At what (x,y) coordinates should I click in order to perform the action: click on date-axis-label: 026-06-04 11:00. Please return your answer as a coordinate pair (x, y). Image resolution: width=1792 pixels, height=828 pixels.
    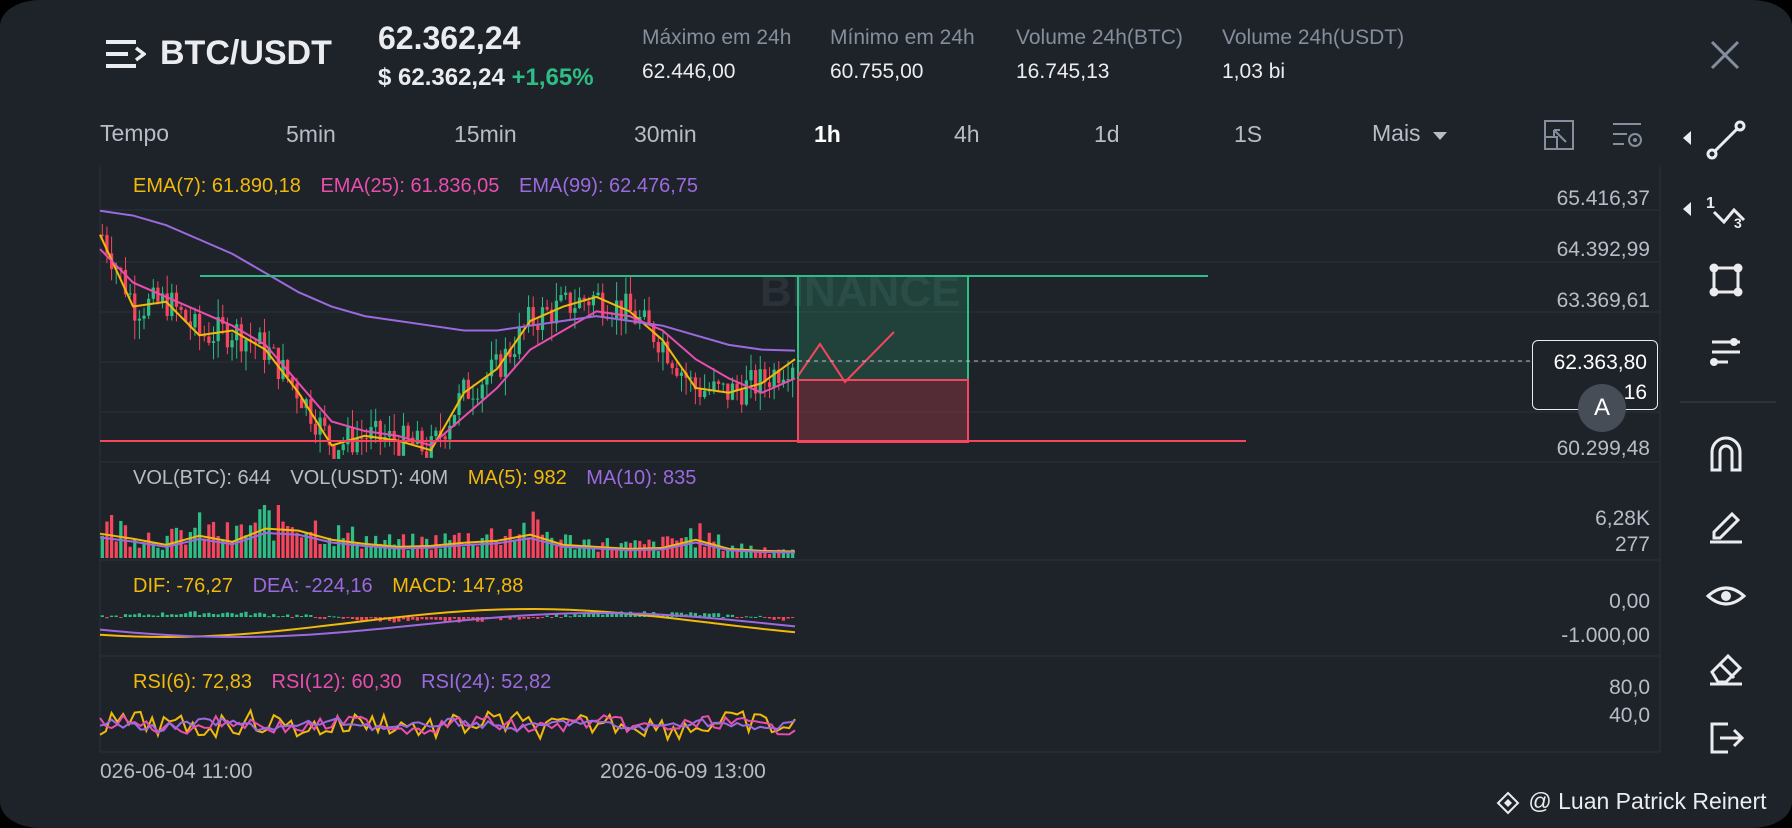
    Looking at the image, I should click on (176, 771).